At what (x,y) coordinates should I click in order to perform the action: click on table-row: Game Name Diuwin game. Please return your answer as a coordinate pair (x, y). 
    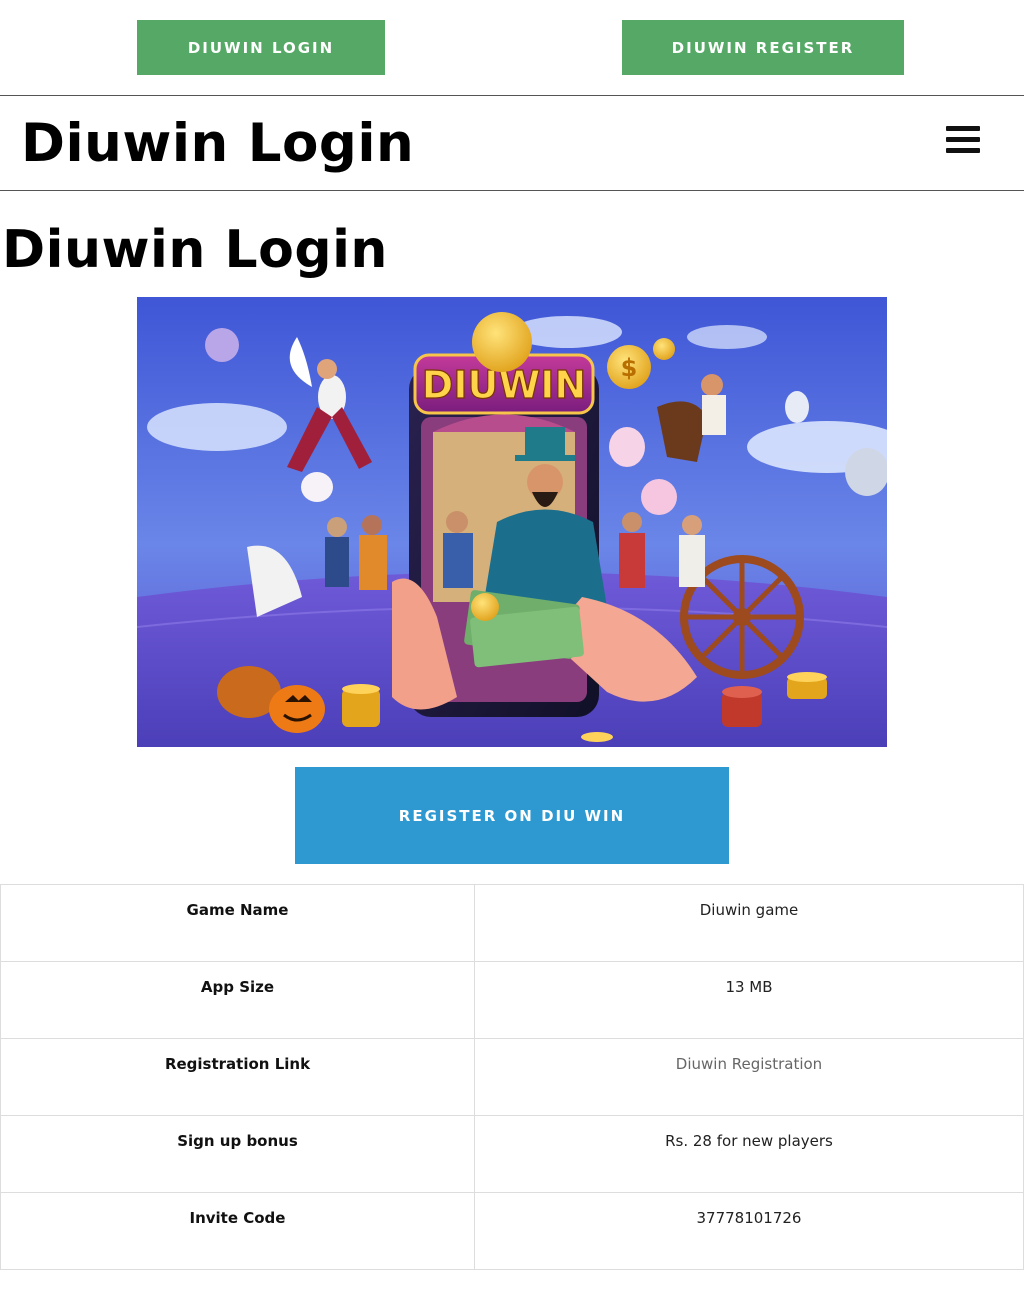
    Looking at the image, I should click on (512, 923).